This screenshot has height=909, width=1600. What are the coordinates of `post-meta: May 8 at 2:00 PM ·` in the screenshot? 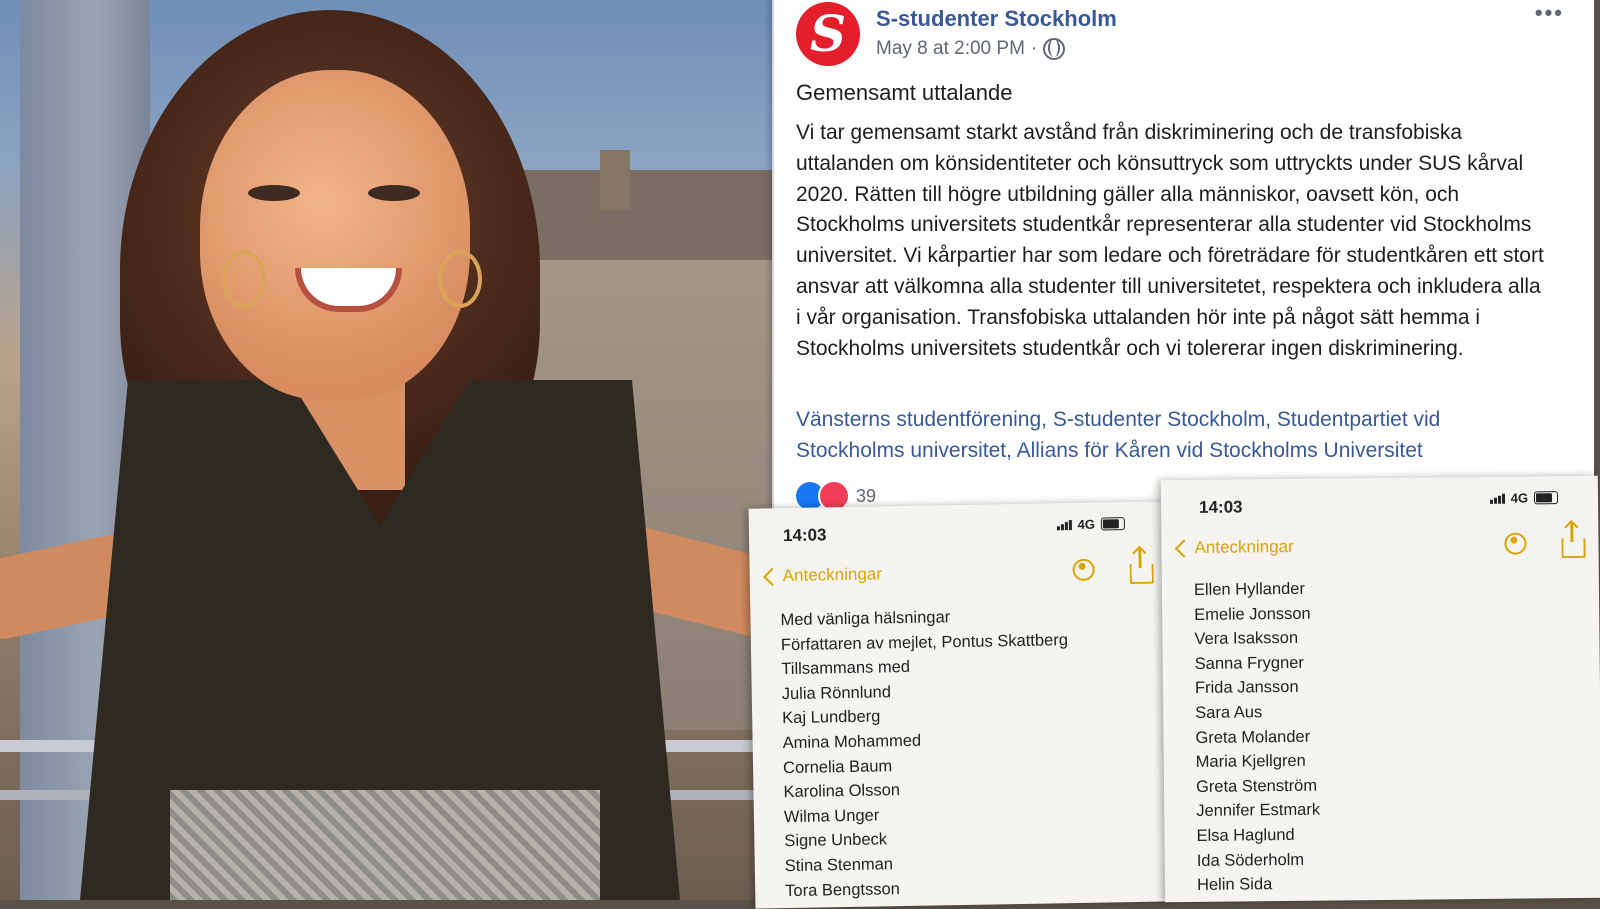 It's located at (971, 49).